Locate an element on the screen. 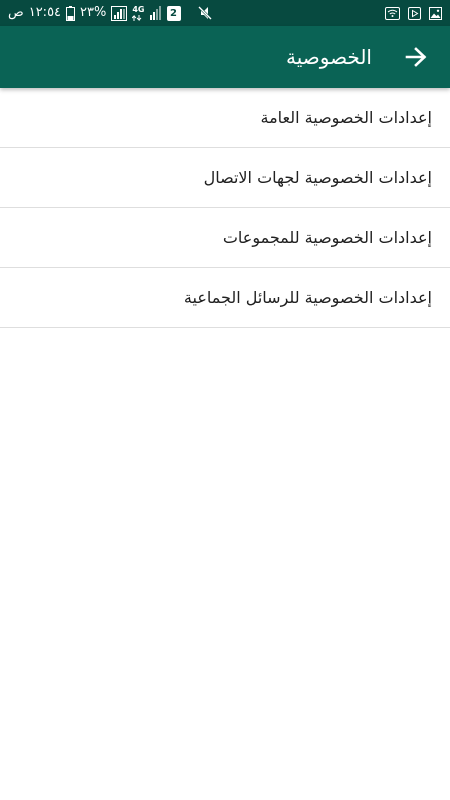 The width and height of the screenshot is (450, 800). menu-item-groups-privacy: إعدادات الخصوصية للمجموعات is located at coordinates (225, 238).